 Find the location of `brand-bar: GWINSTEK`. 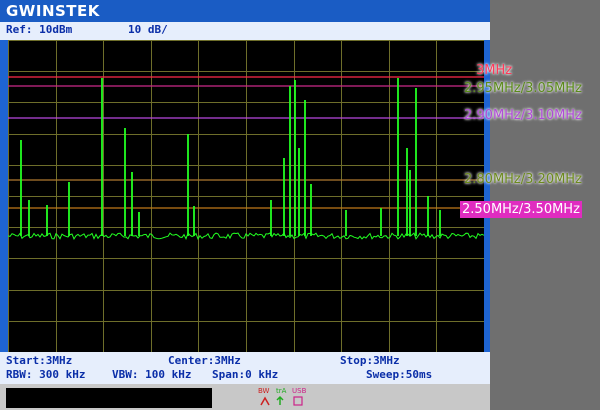

brand-bar: GWINSTEK is located at coordinates (245, 11).